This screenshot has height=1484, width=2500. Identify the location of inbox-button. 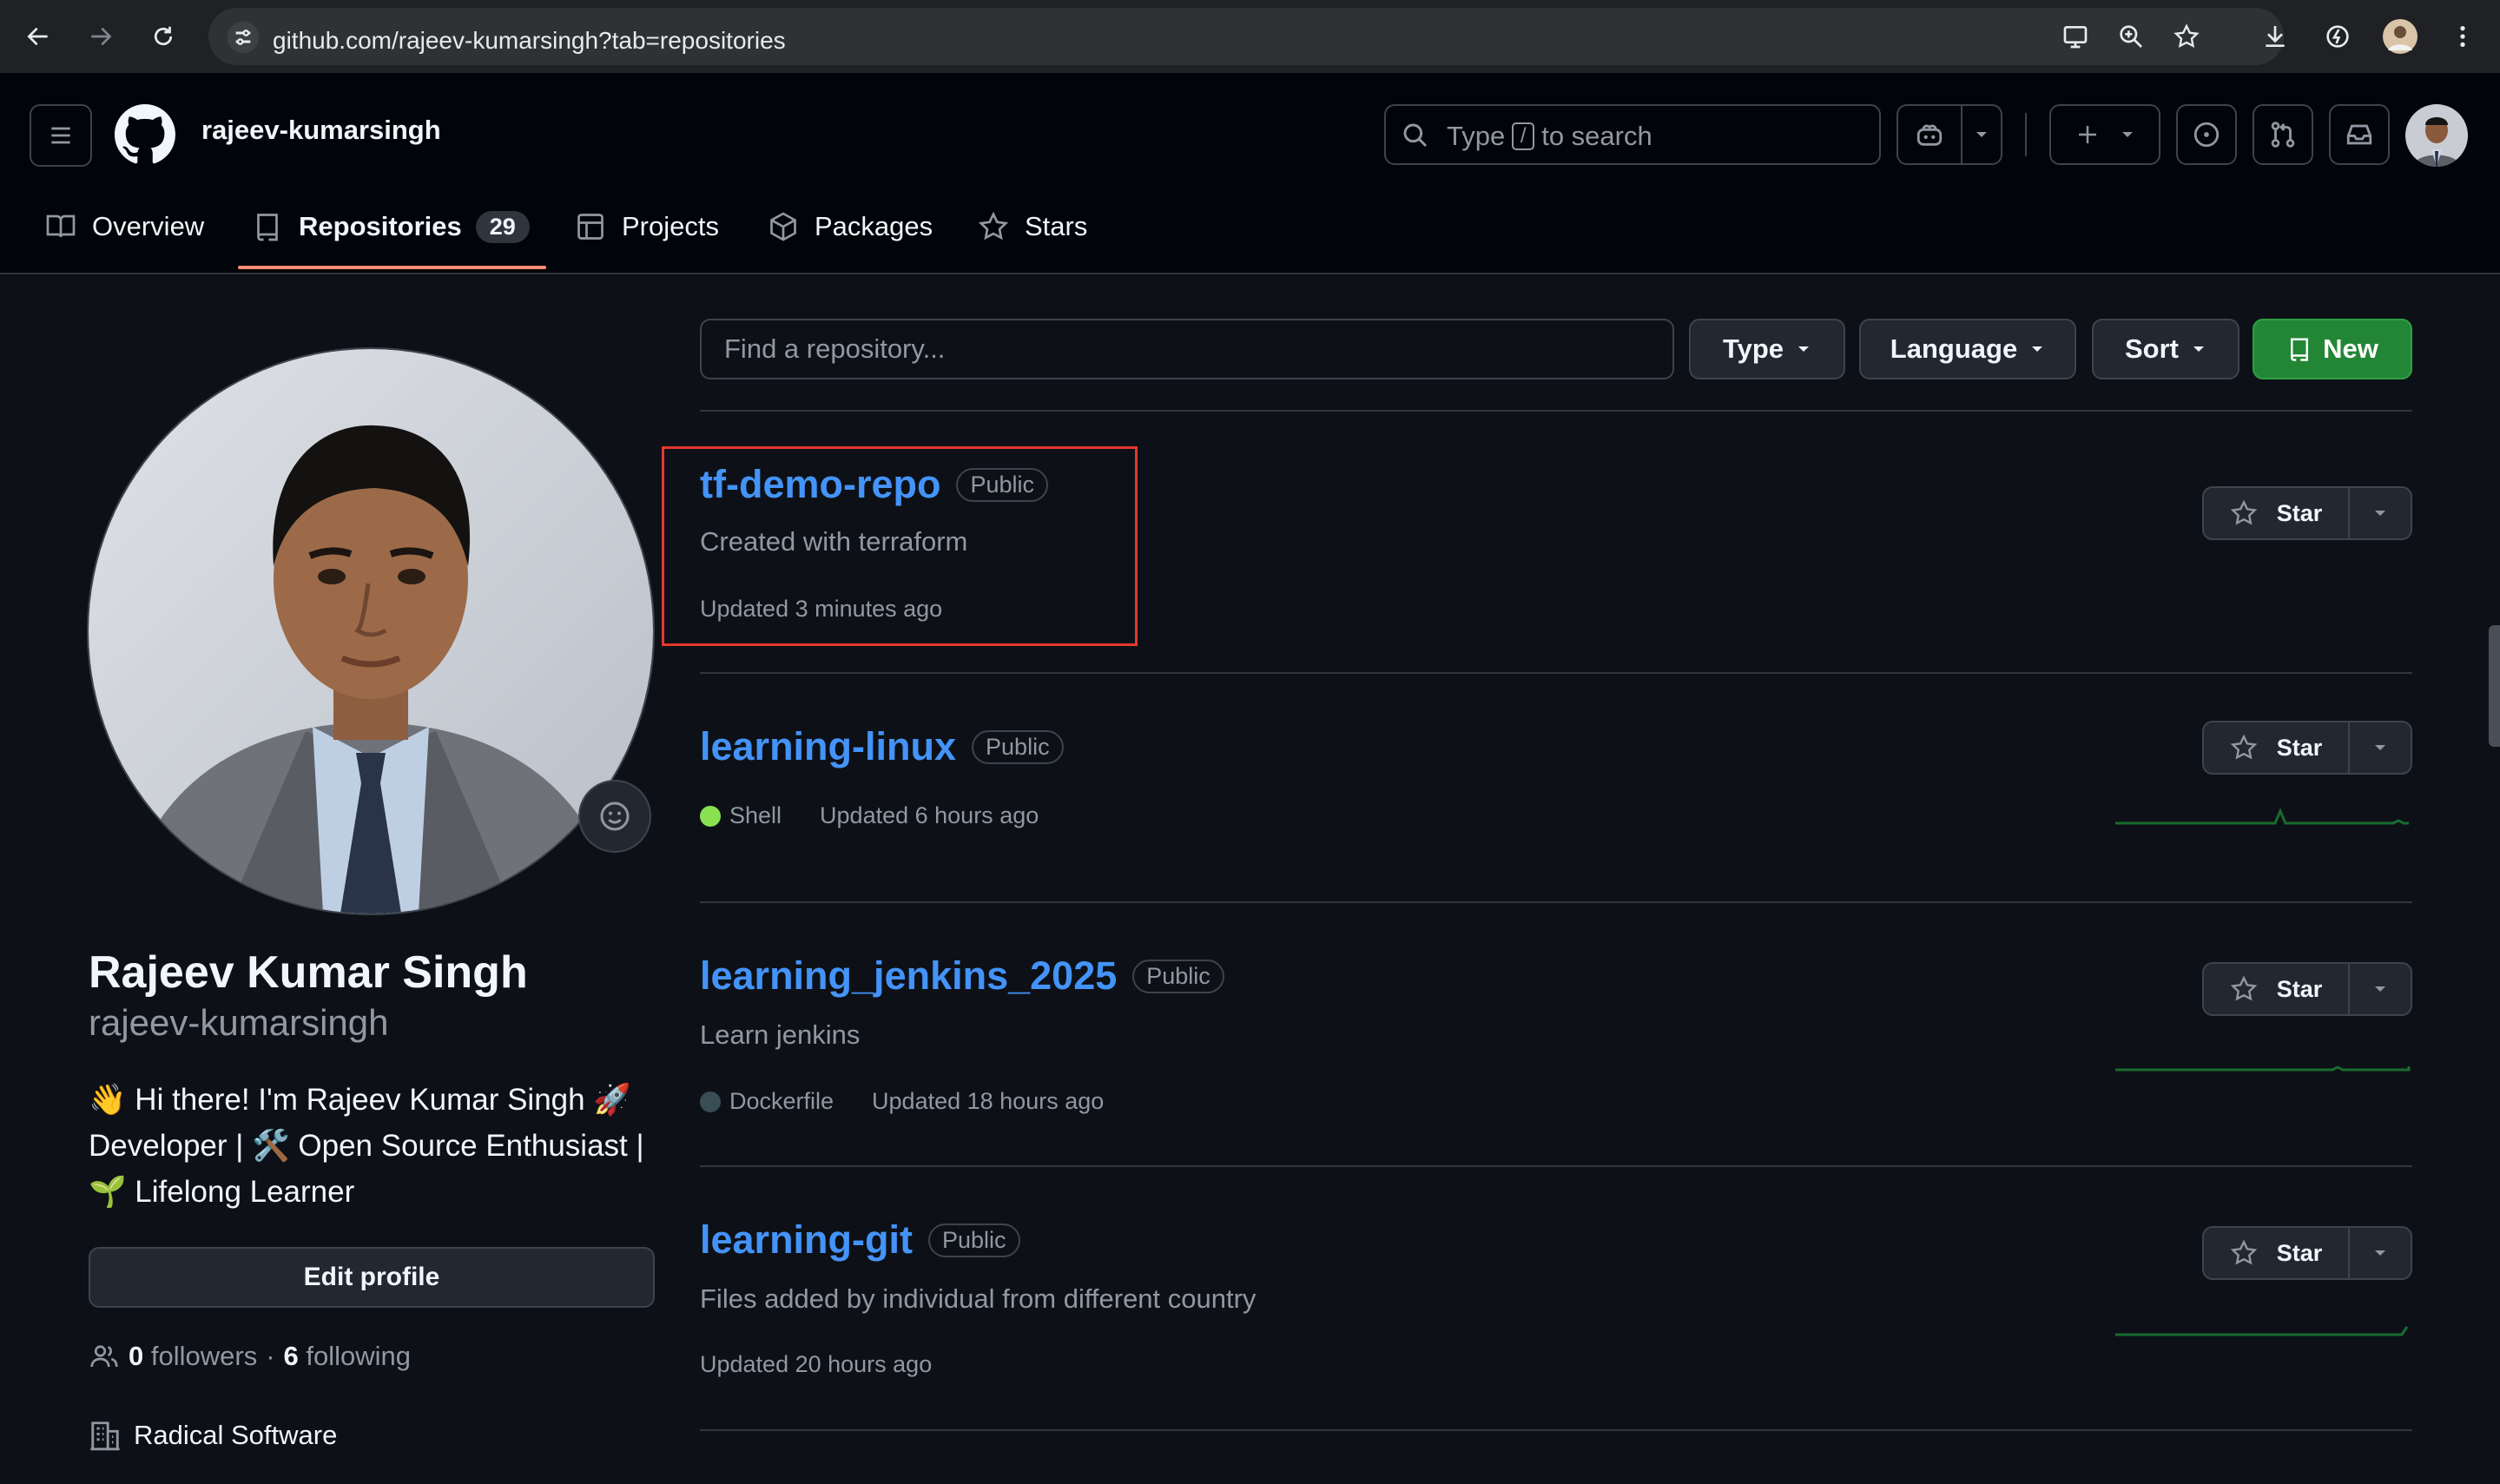
(2359, 134).